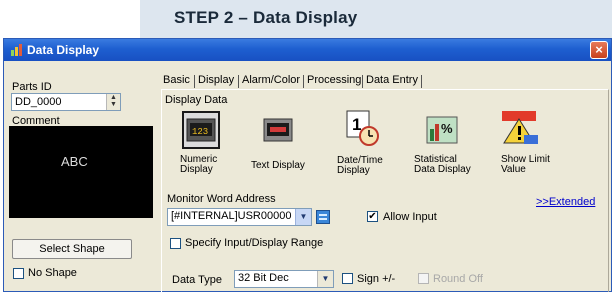  I want to click on tab-basic: Basic, so click(176, 81).